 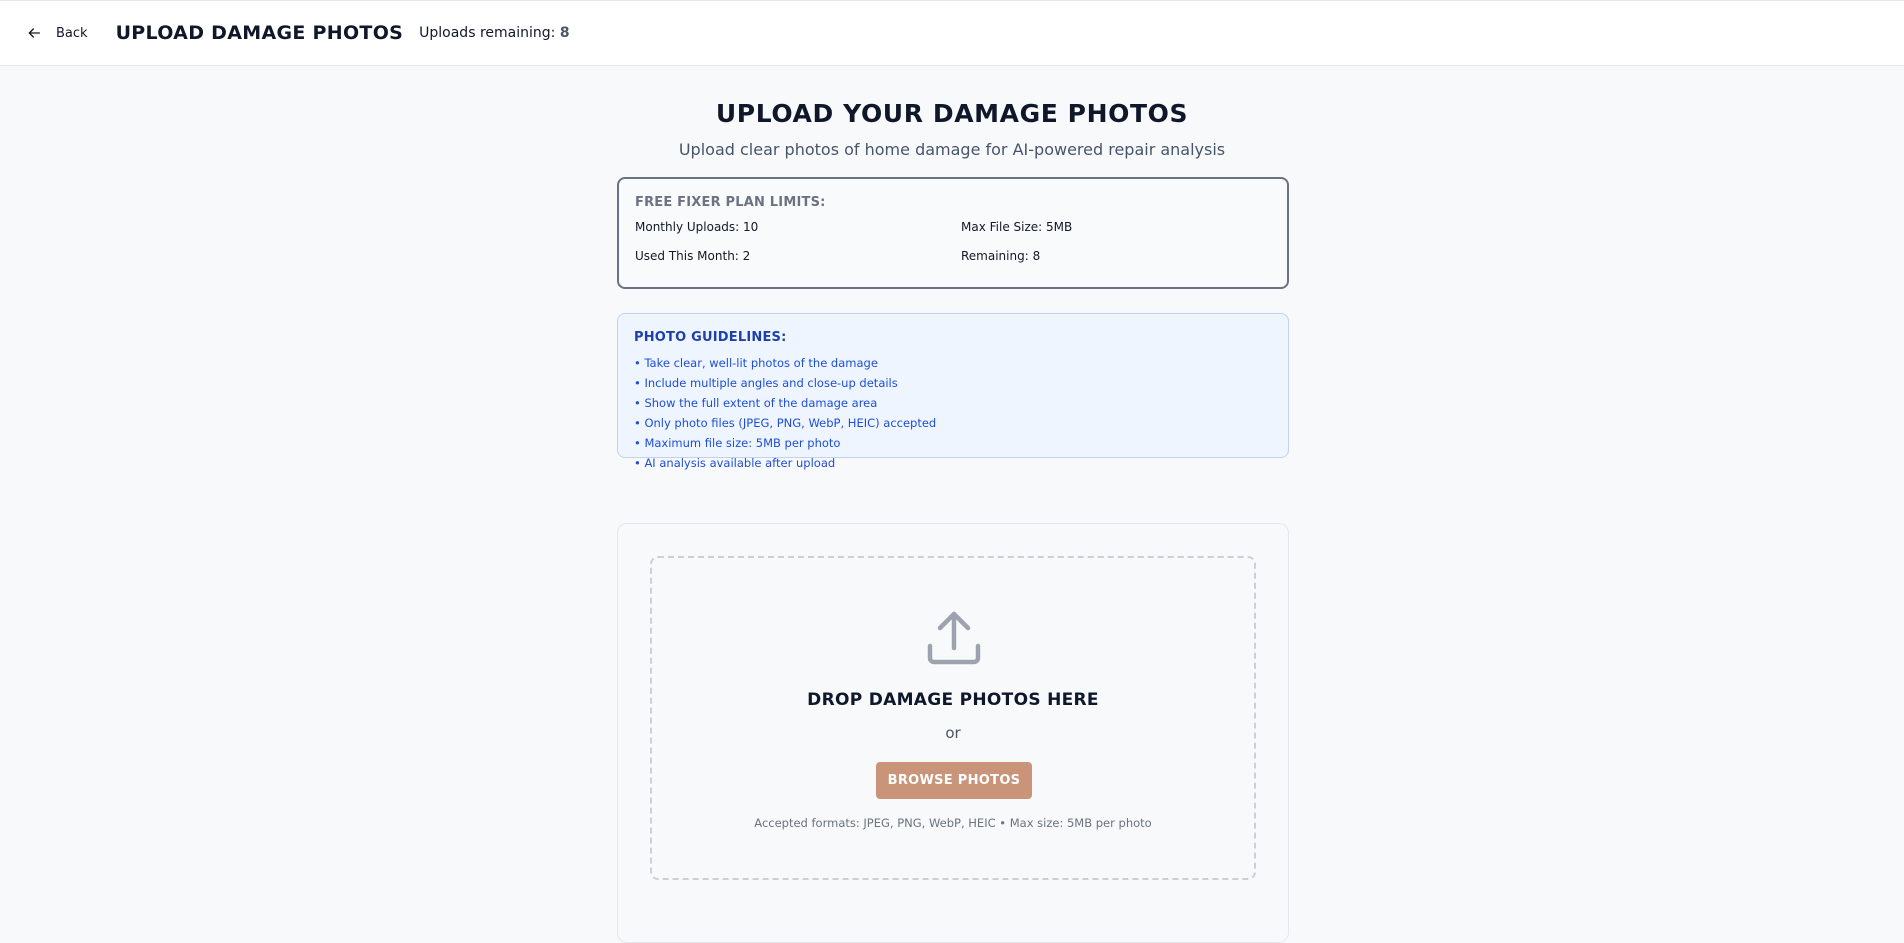 I want to click on upload-icon, so click(x=954, y=638).